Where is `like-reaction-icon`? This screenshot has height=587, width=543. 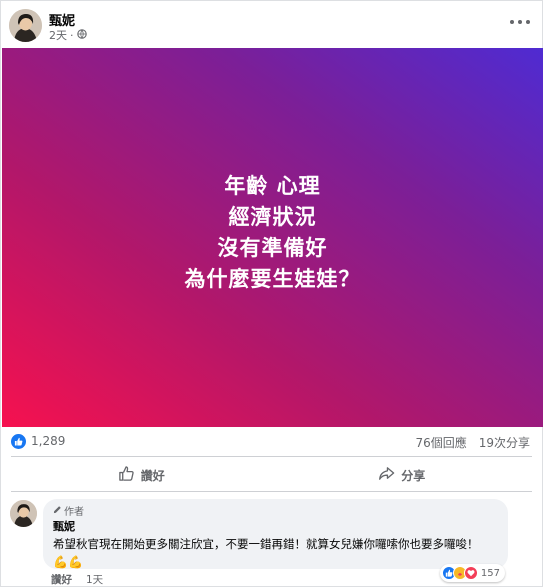 like-reaction-icon is located at coordinates (18, 441).